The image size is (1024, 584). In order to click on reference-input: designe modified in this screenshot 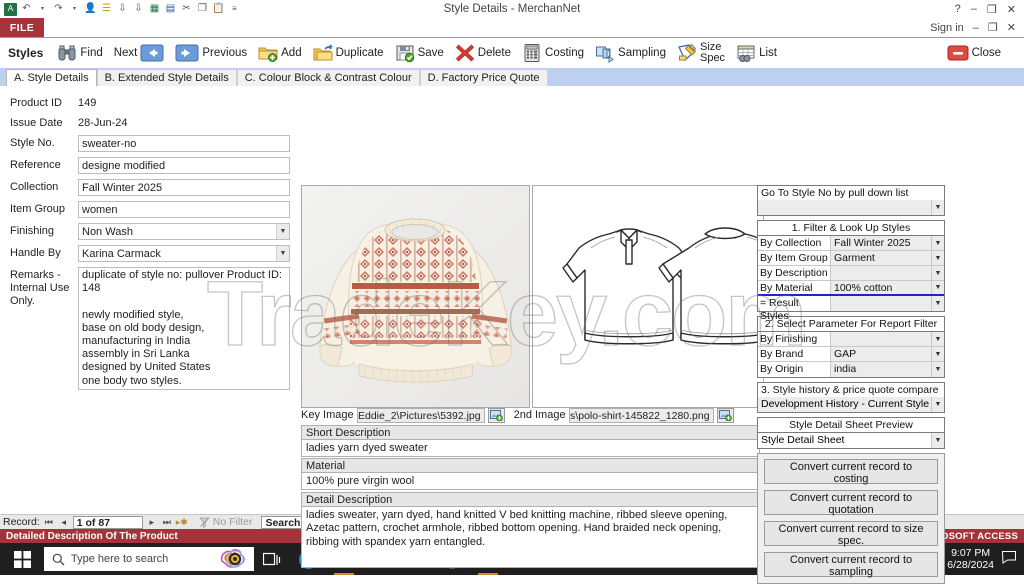, I will do `click(184, 165)`.